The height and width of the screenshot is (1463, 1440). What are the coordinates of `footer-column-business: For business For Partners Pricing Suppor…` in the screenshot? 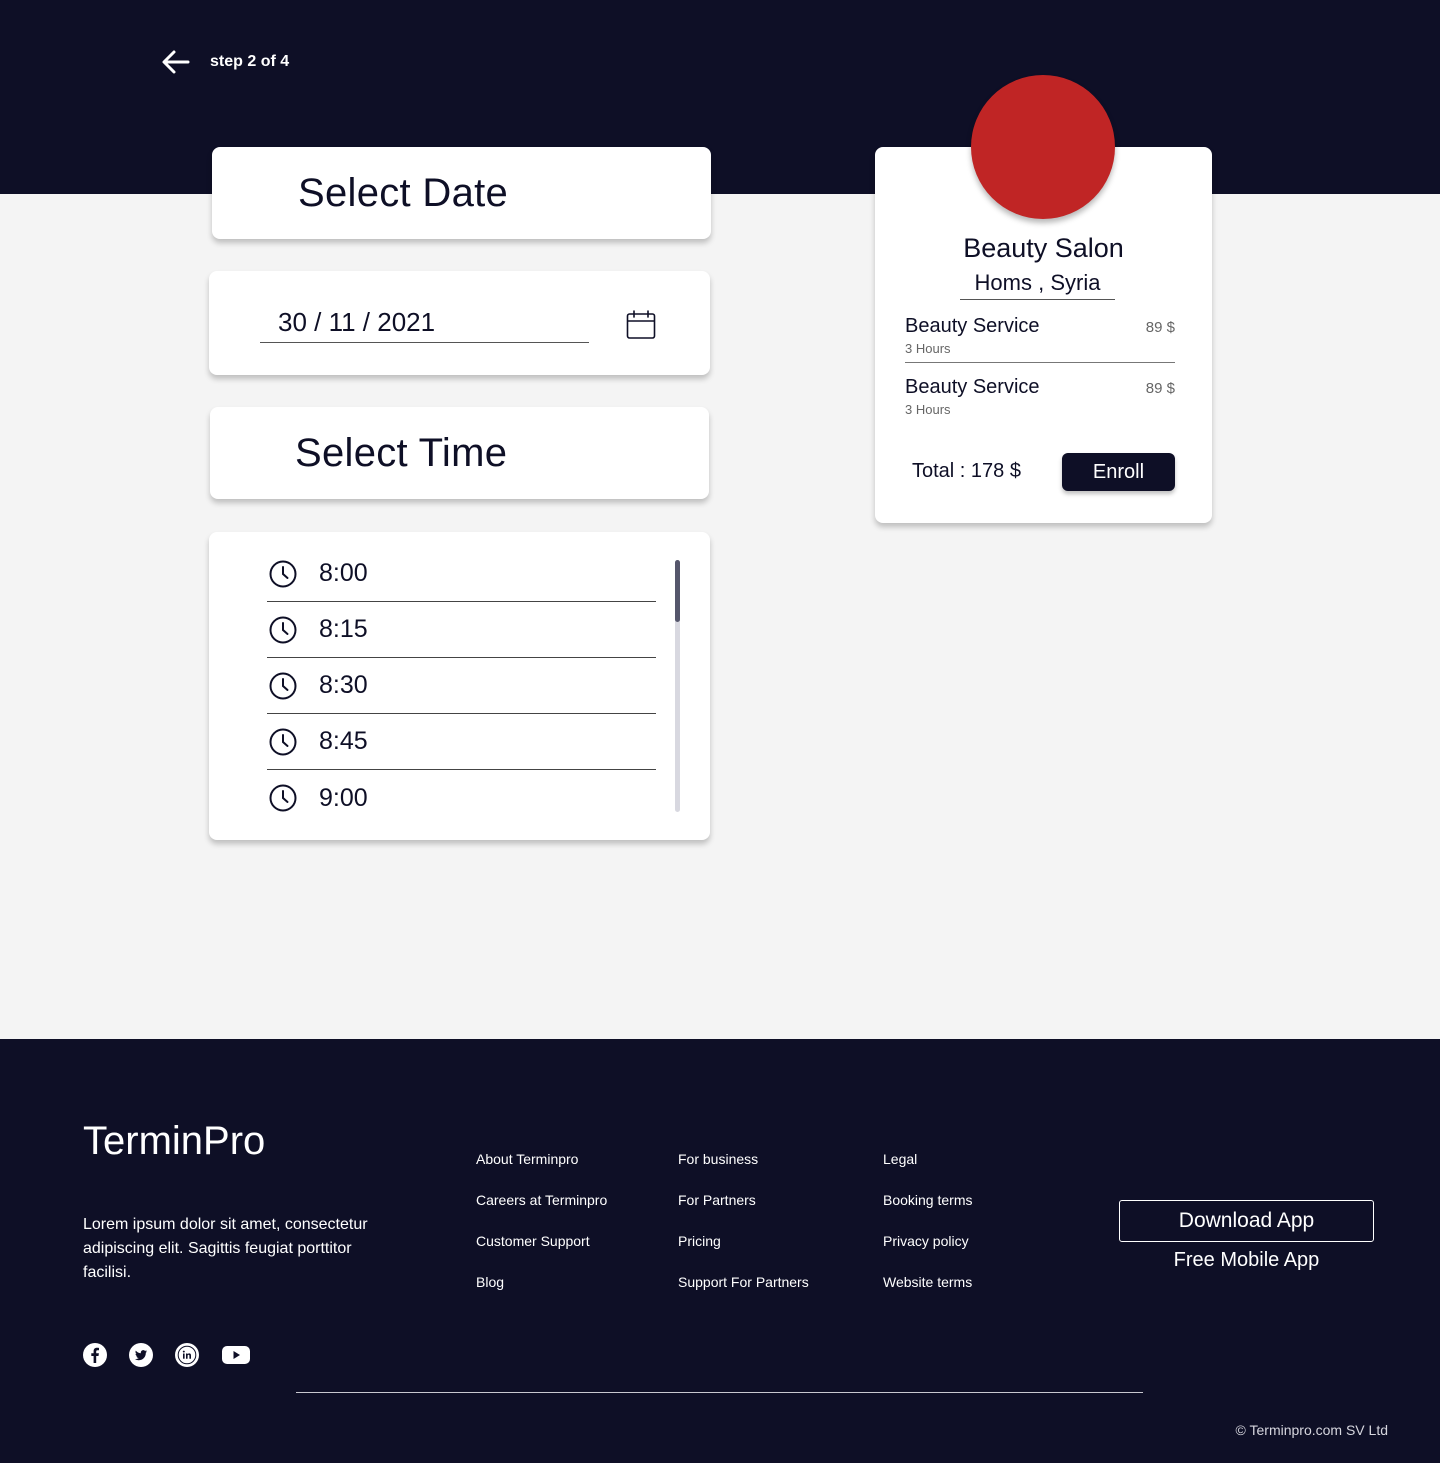 It's located at (743, 1232).